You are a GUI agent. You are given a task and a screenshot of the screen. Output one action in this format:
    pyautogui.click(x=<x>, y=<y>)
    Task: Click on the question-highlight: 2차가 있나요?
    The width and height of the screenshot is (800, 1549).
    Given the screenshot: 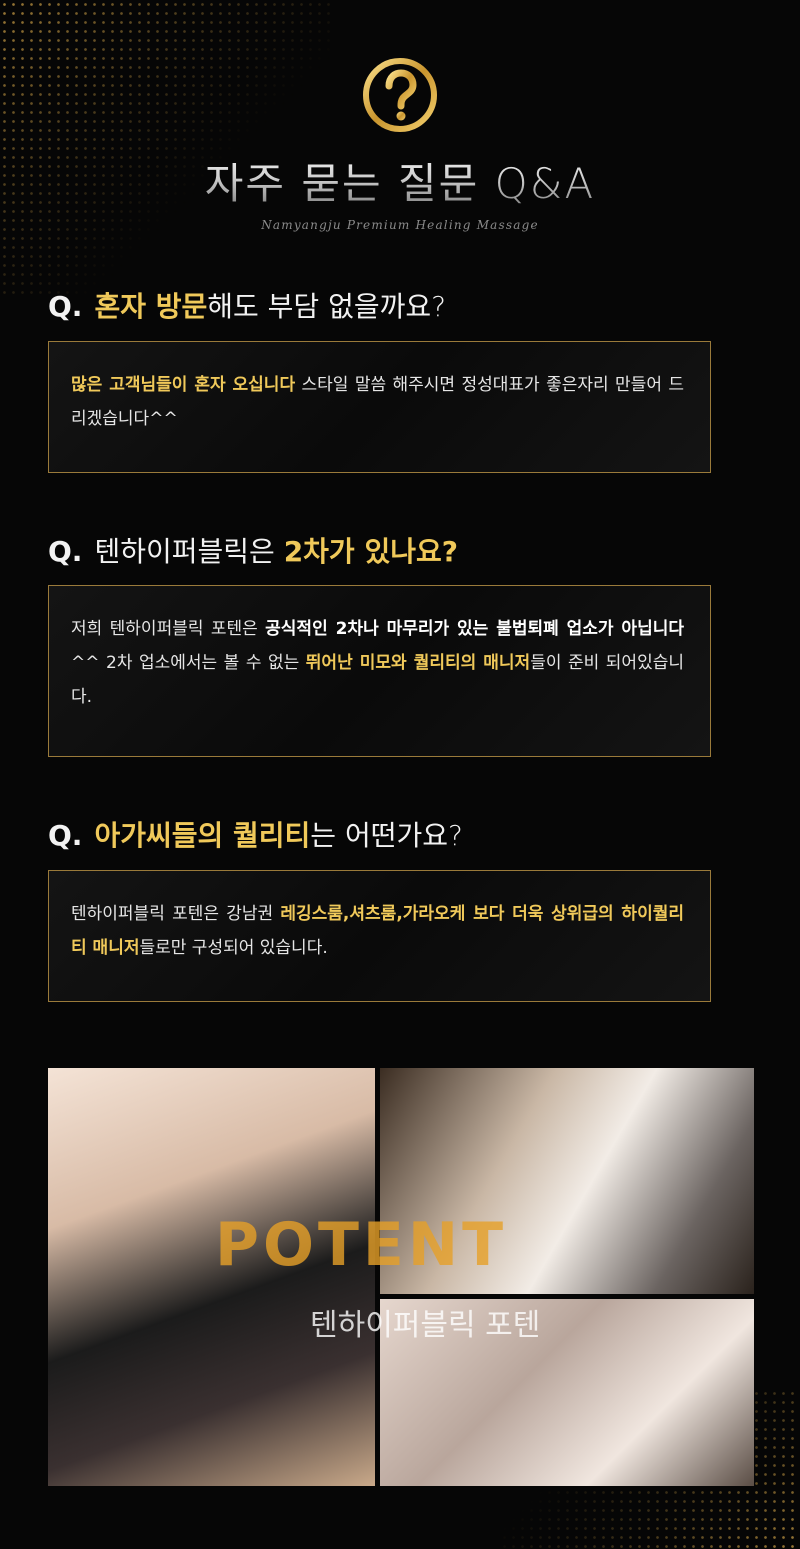 What is the action you would take?
    pyautogui.click(x=370, y=551)
    